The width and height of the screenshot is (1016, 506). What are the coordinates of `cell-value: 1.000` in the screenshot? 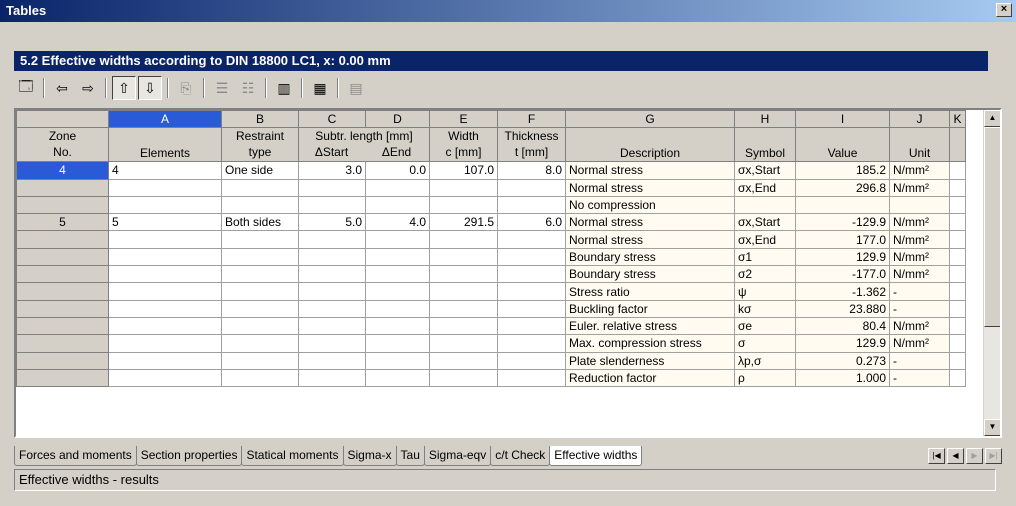 It's located at (842, 378).